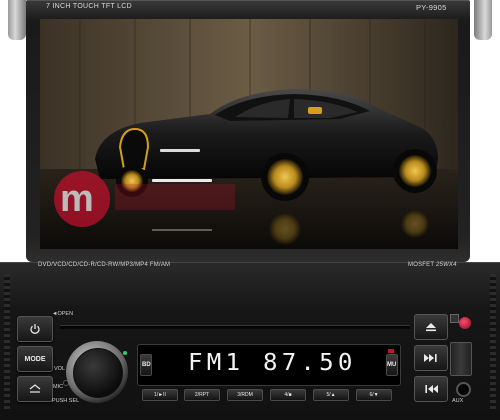 The image size is (500, 420). What do you see at coordinates (374, 395) in the screenshot?
I see `preset-button-6: 6/▼` at bounding box center [374, 395].